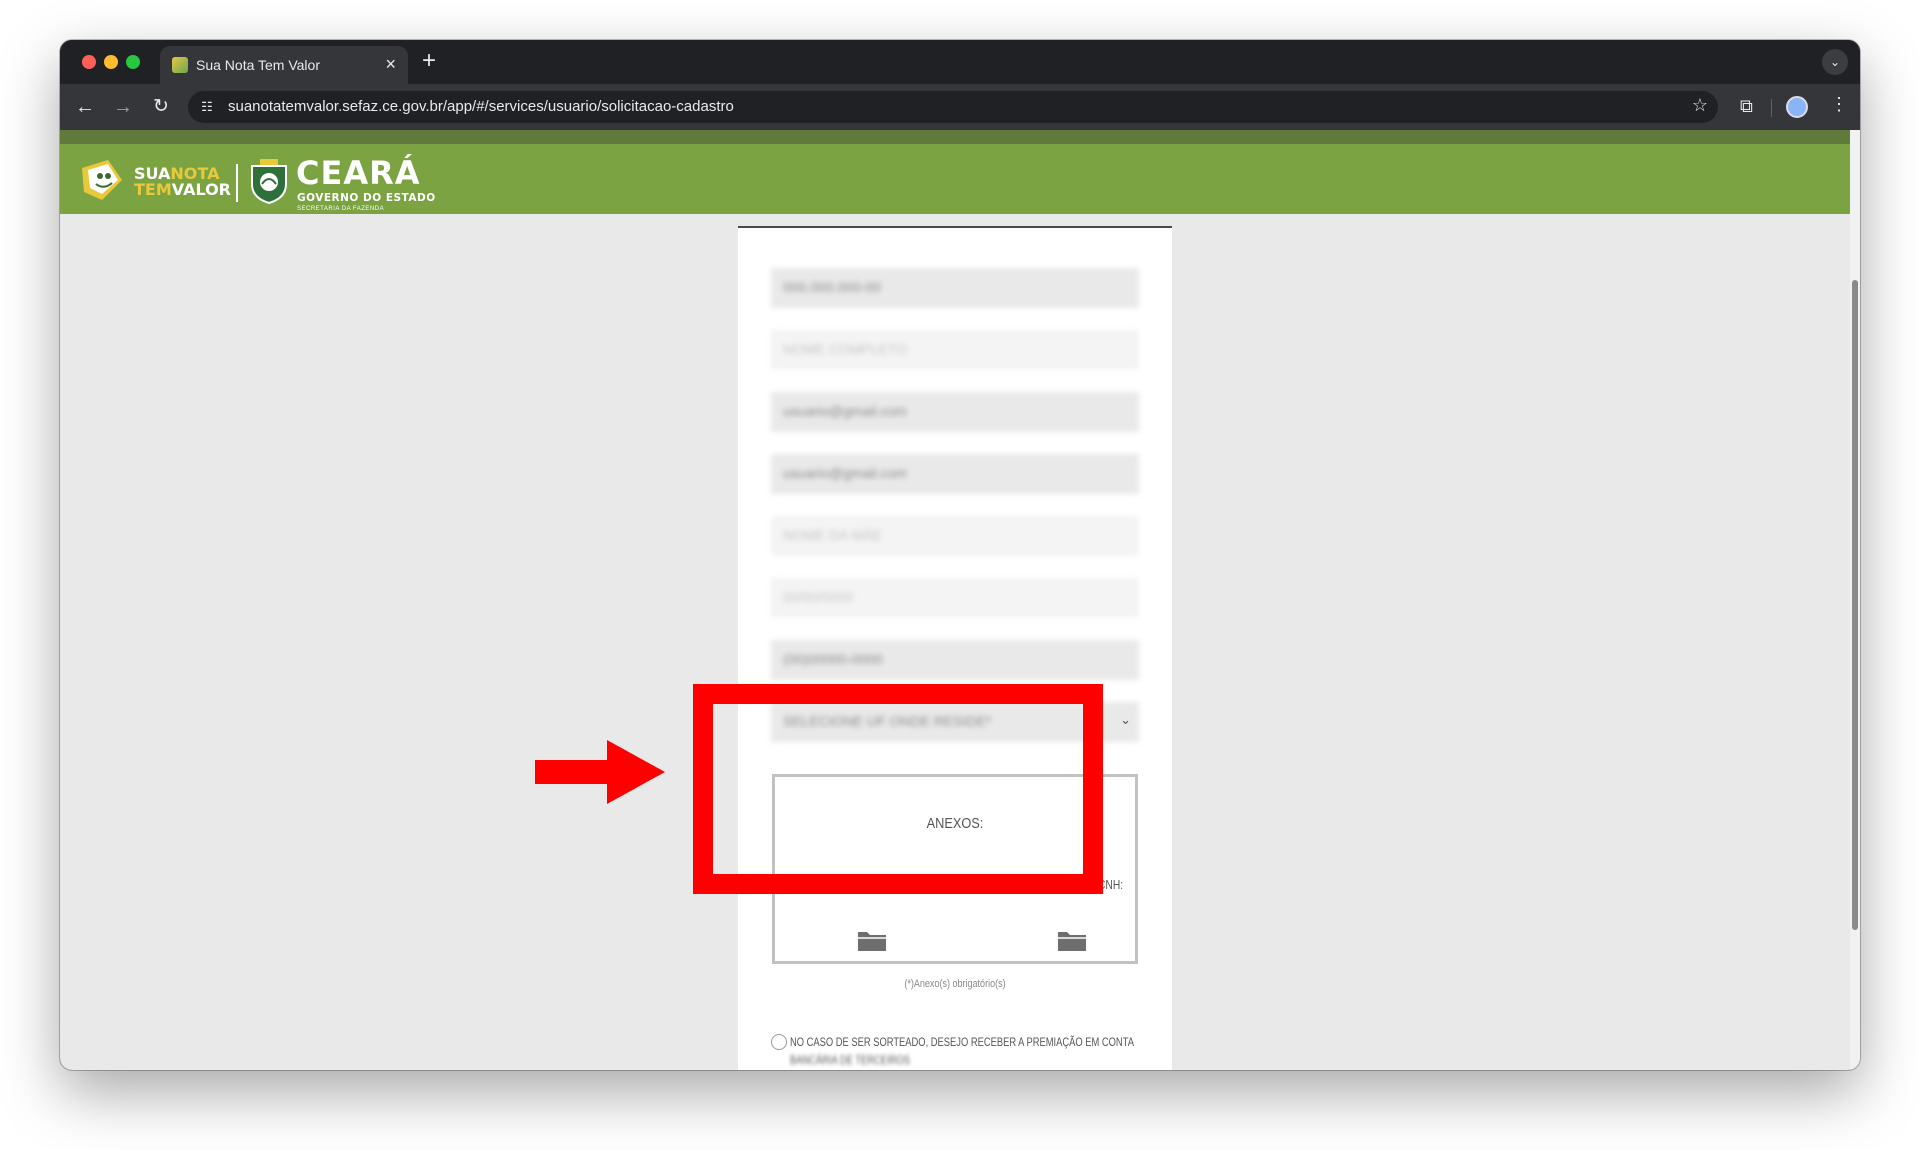 The height and width of the screenshot is (1150, 1920). What do you see at coordinates (955, 412) in the screenshot?
I see `email-field: usuario@gmail.com` at bounding box center [955, 412].